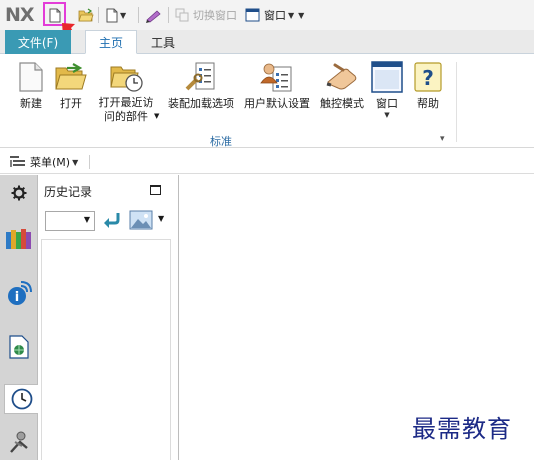 The image size is (534, 460). Describe the element at coordinates (387, 103) in the screenshot. I see `ribbon-window-label: 窗口` at that location.